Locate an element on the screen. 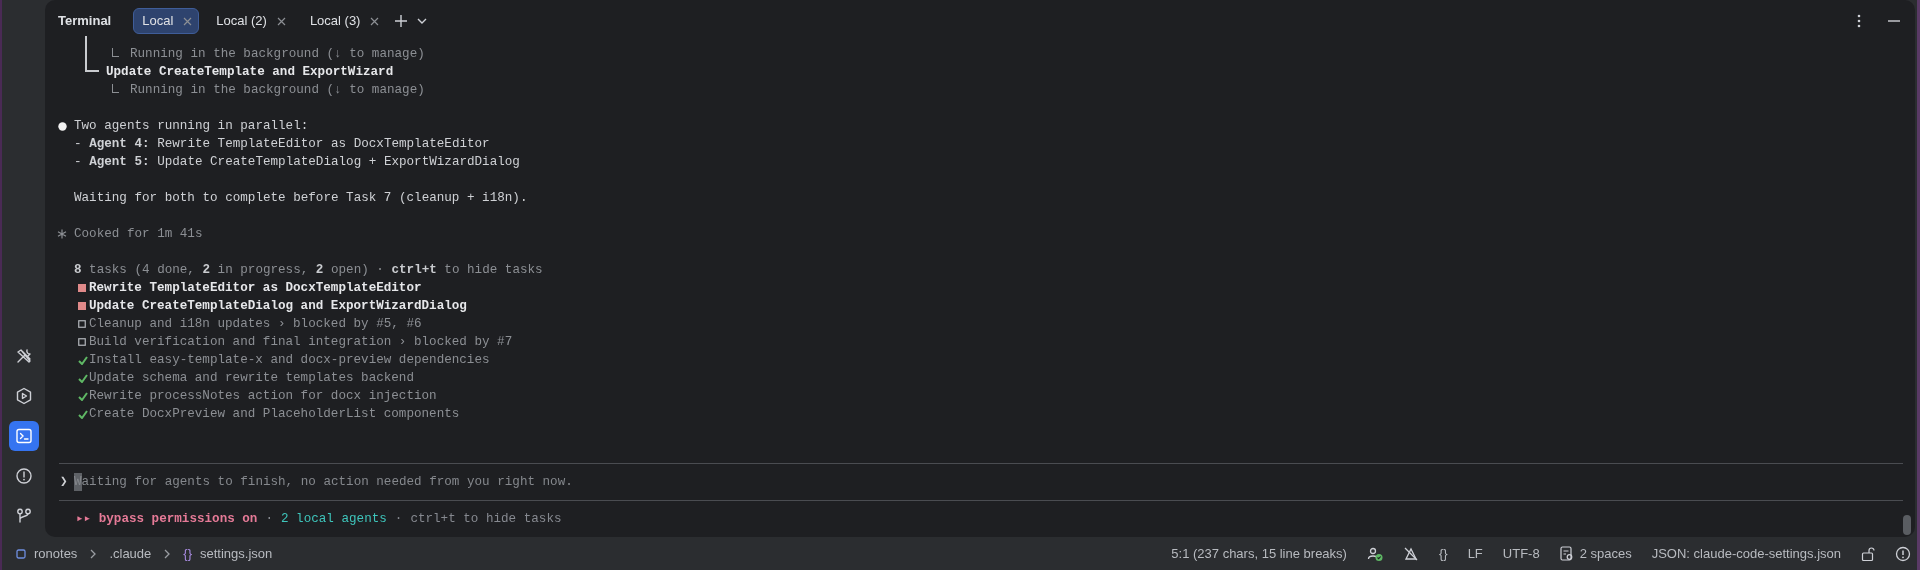 This screenshot has height=570, width=1920. task-item: Install easy-template-x and docx-preview dependencies is located at coordinates (289, 360).